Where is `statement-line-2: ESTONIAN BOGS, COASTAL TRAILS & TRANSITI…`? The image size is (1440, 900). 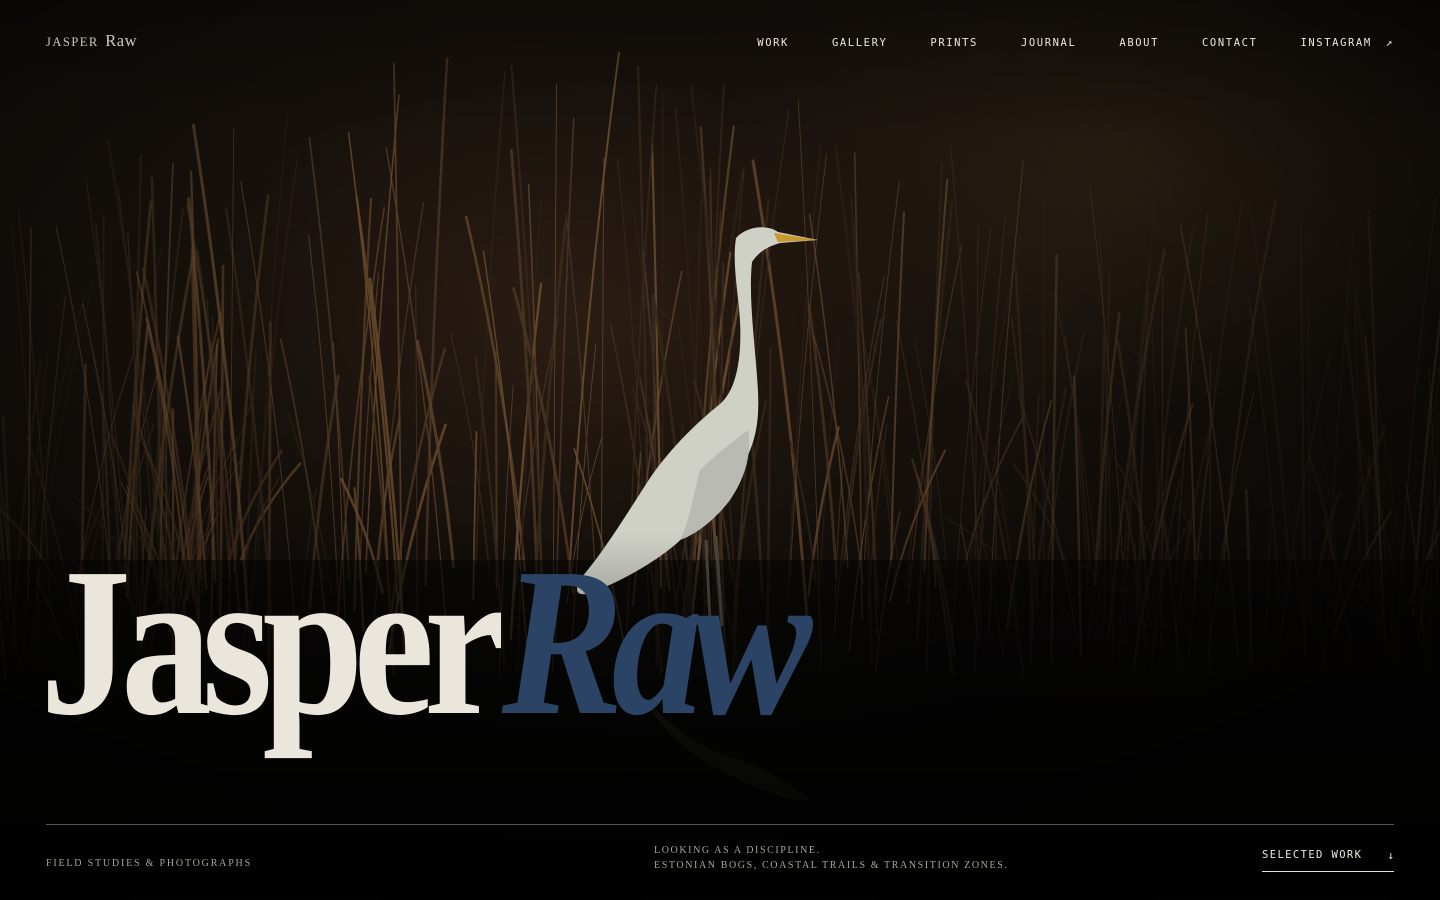
statement-line-2: ESTONIAN BOGS, COASTAL TRAILS & TRANSITI… is located at coordinates (831, 865).